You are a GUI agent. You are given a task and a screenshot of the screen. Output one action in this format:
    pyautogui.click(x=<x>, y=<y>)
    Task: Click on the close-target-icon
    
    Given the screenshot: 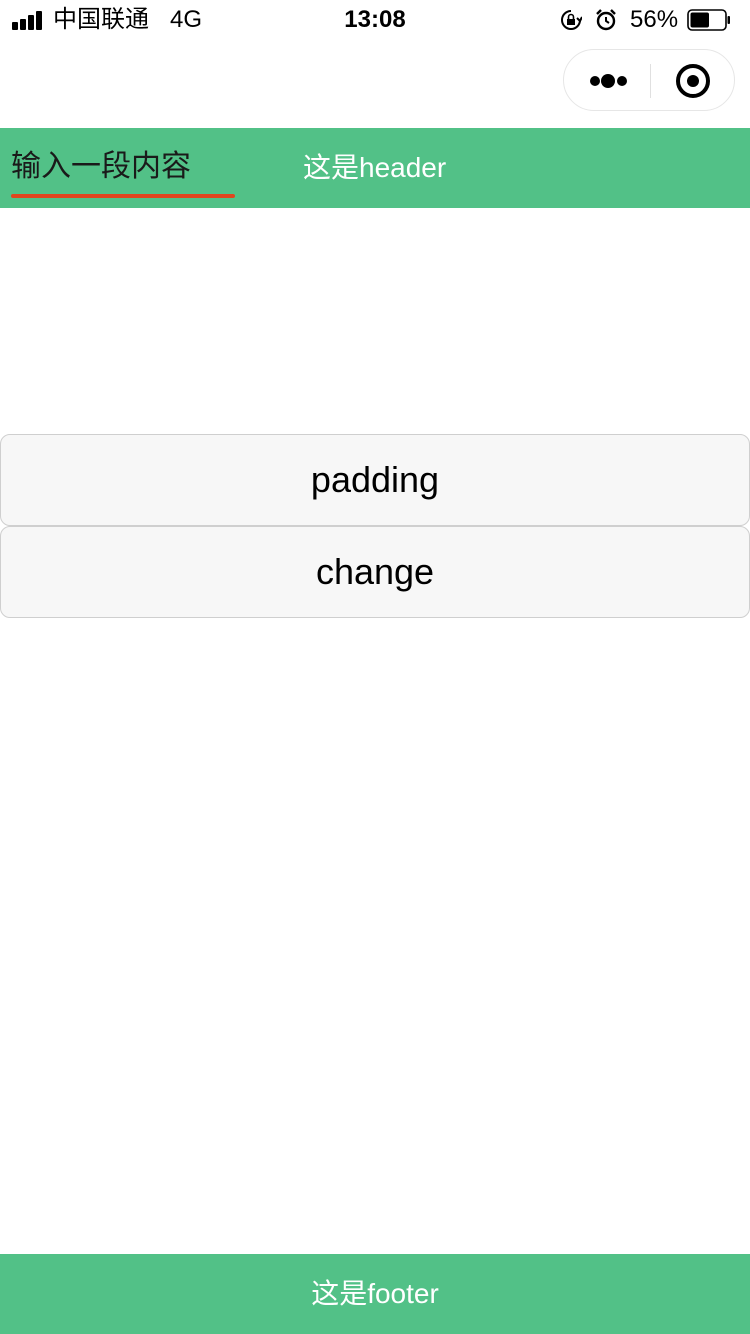 What is the action you would take?
    pyautogui.click(x=693, y=81)
    